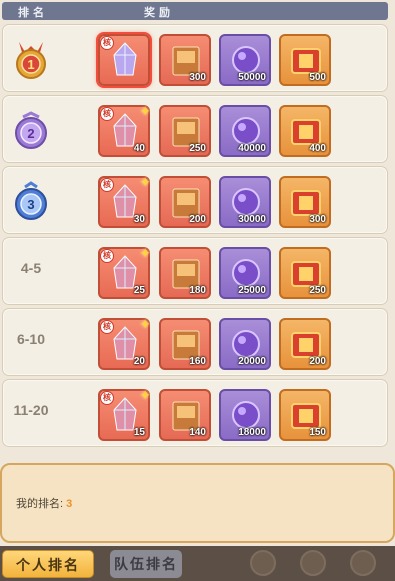  Describe the element at coordinates (245, 344) in the screenshot. I see `orb-reward: 20000` at that location.